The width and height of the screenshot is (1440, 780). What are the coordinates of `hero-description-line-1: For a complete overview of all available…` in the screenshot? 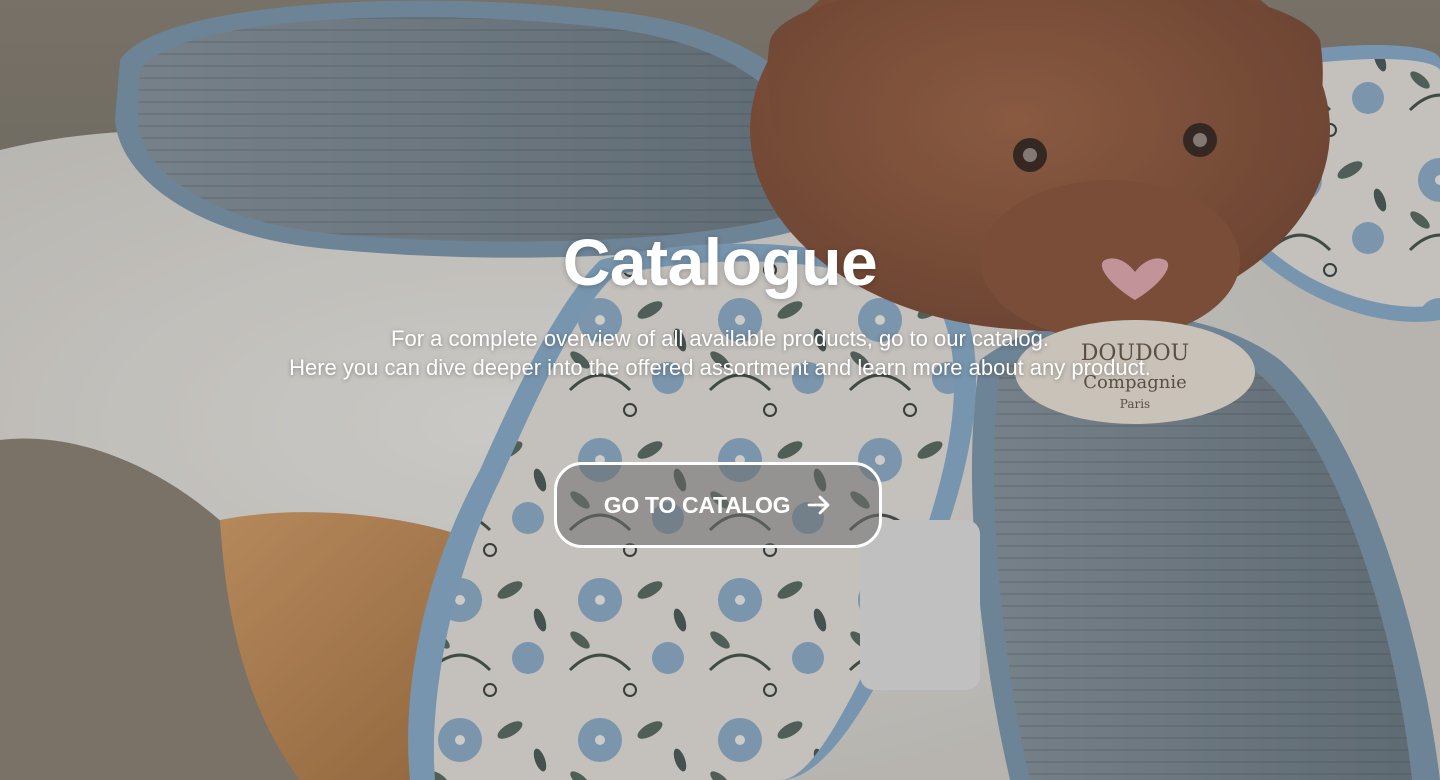 It's located at (720, 338).